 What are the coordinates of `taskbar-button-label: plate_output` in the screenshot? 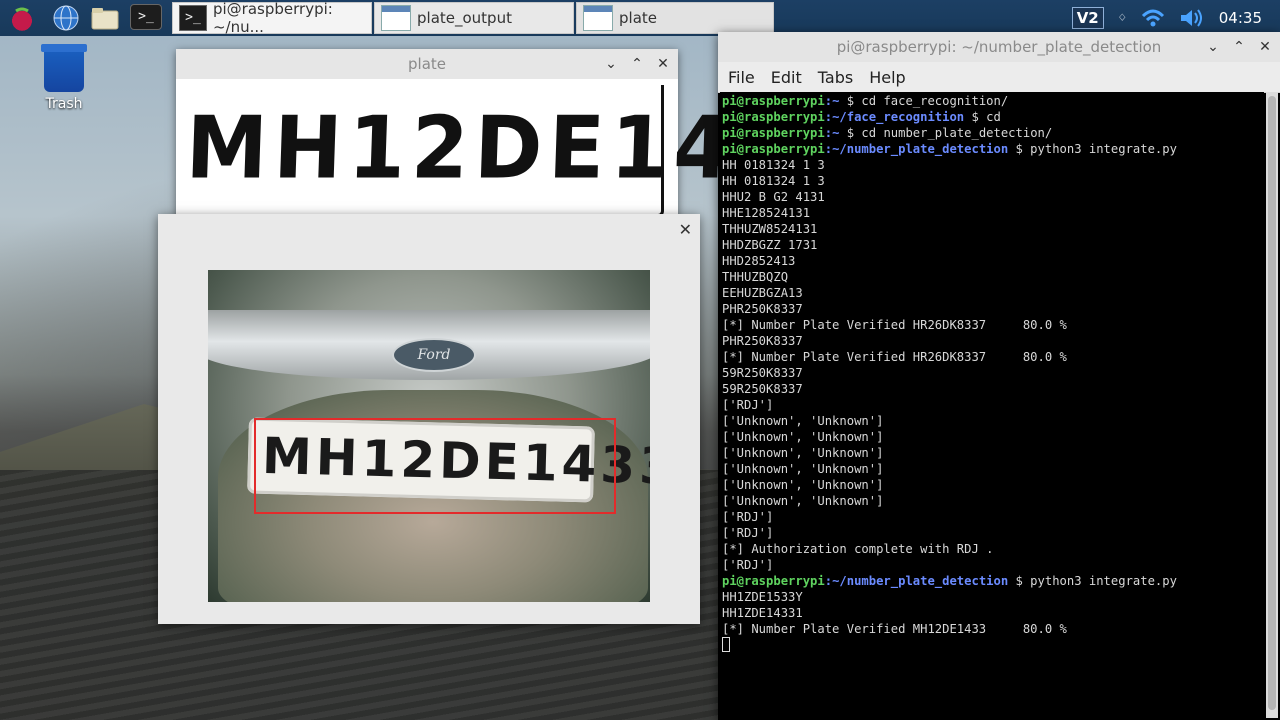 It's located at (464, 18).